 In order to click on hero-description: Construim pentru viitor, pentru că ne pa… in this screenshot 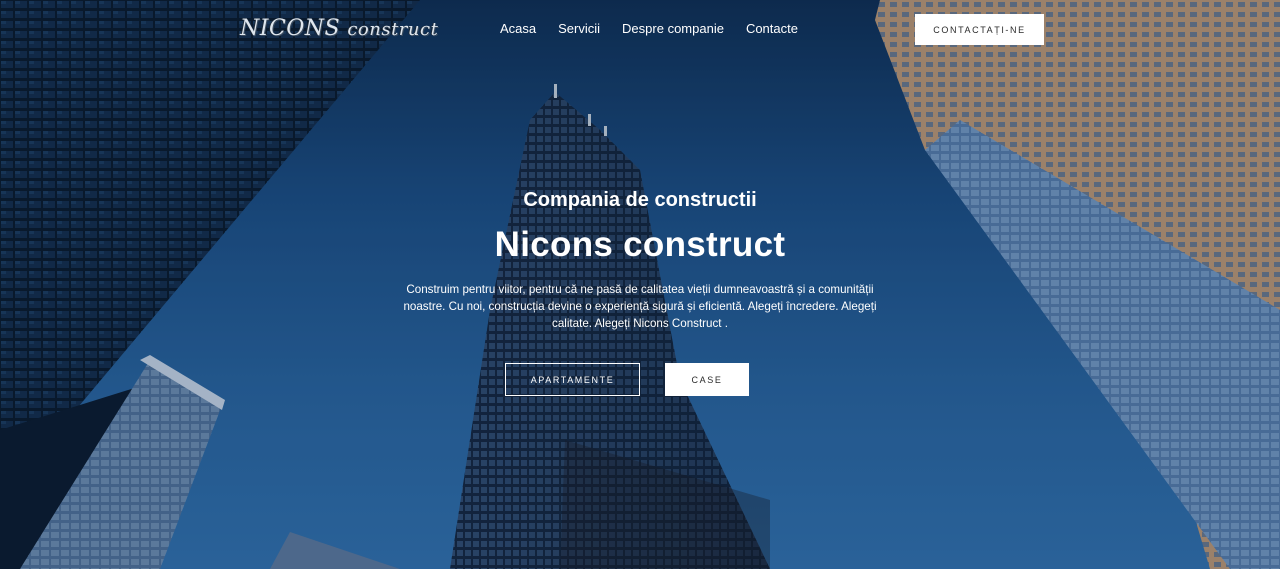, I will do `click(640, 306)`.